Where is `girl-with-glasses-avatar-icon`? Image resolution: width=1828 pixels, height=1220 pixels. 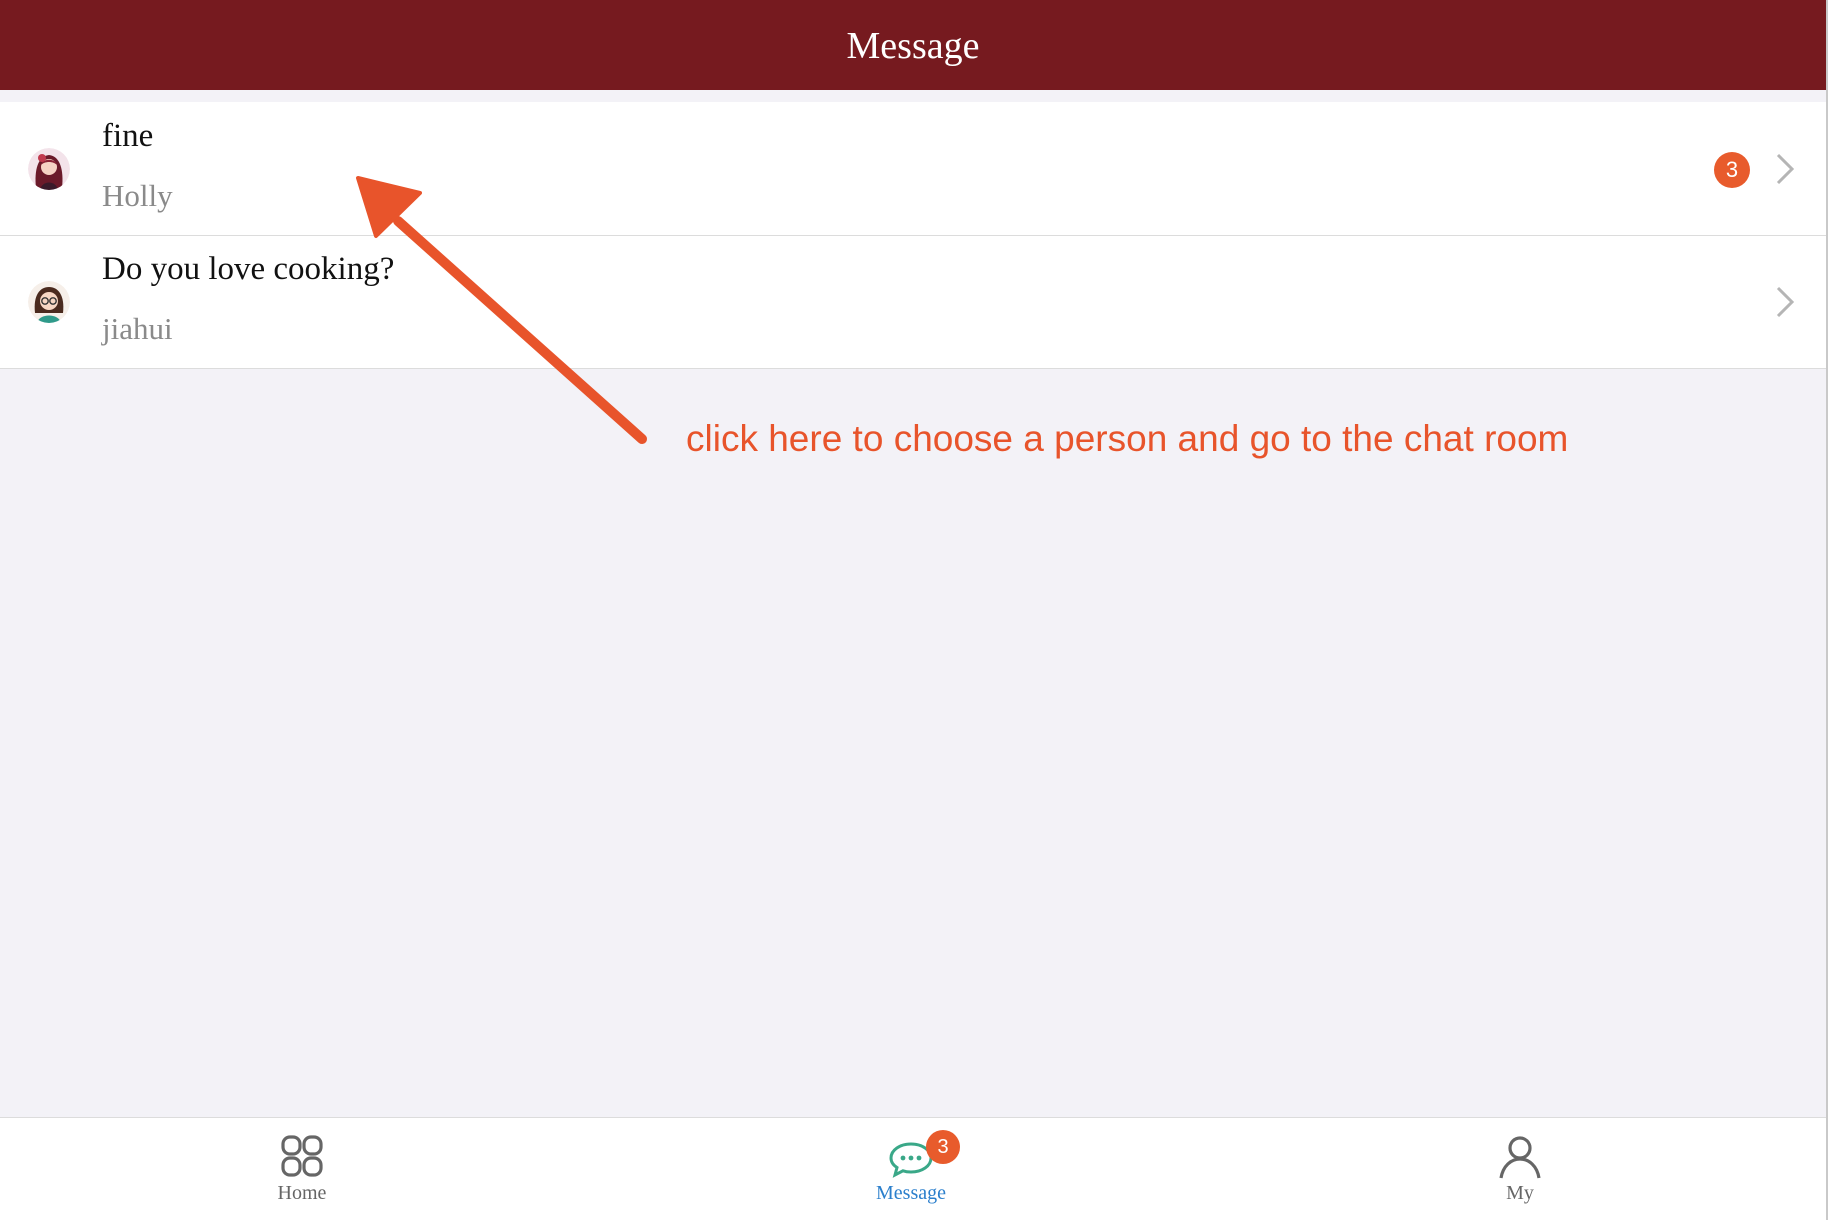
girl-with-glasses-avatar-icon is located at coordinates (49, 302).